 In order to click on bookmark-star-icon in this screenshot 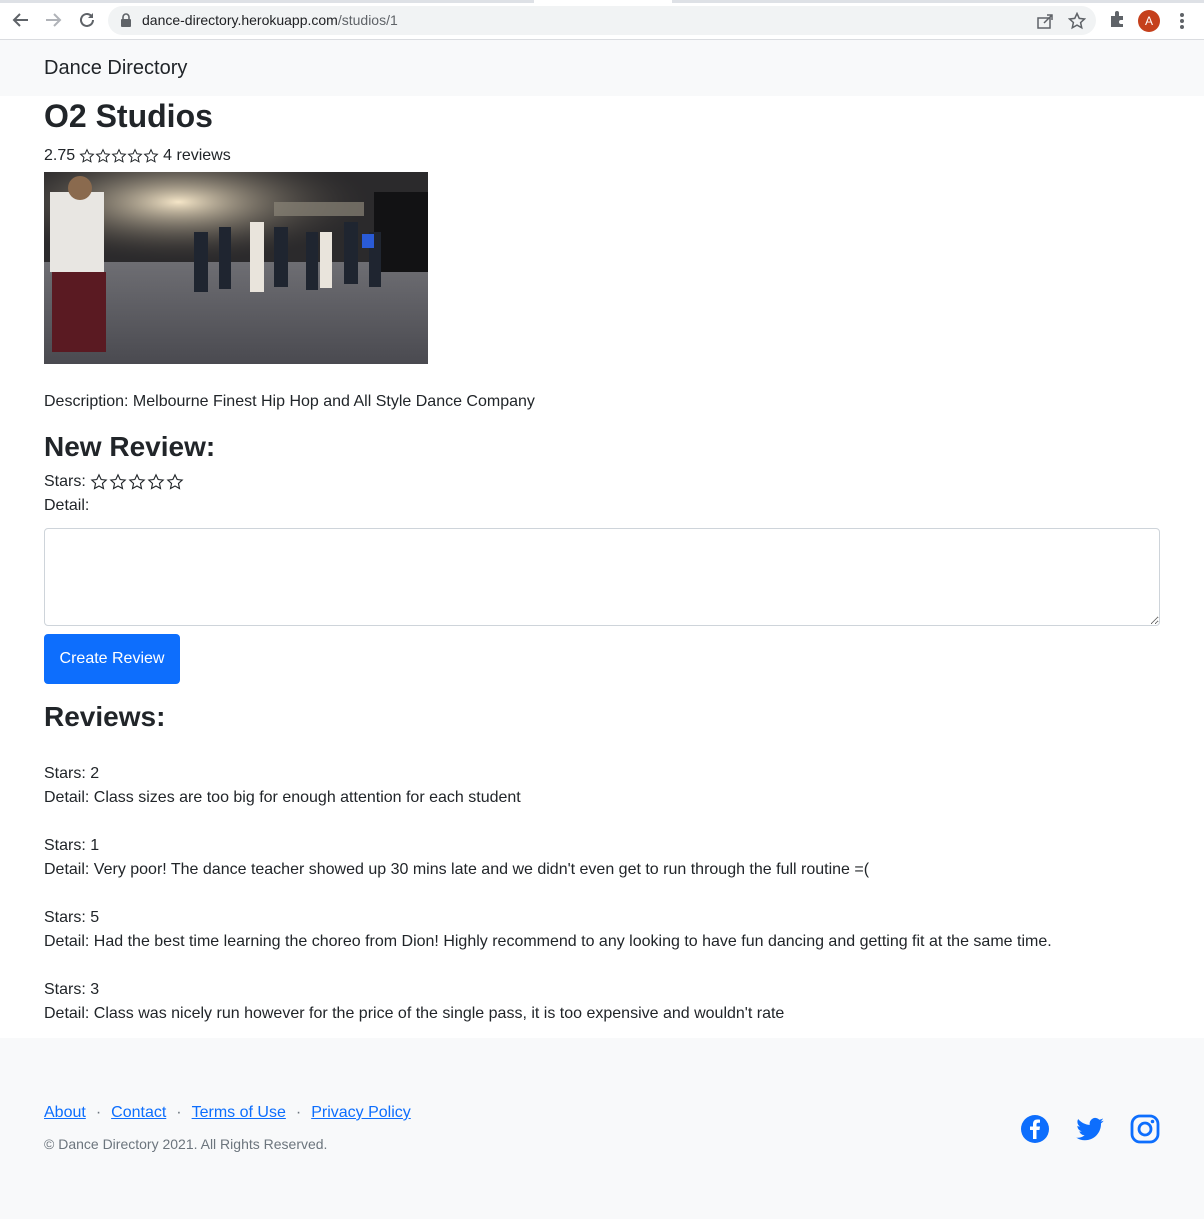, I will do `click(1077, 20)`.